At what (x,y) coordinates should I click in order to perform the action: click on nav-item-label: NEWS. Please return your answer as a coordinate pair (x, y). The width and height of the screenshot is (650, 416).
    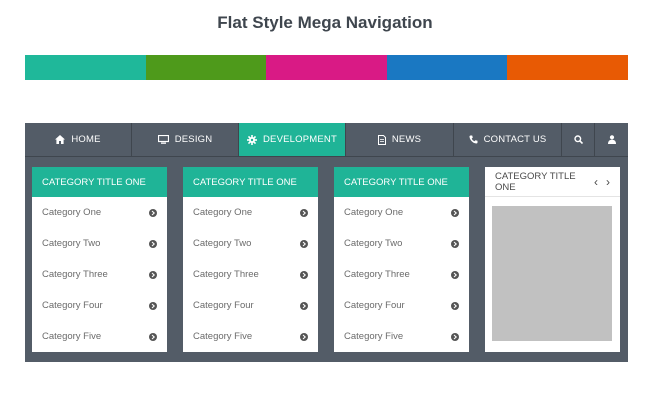
    Looking at the image, I should click on (406, 139).